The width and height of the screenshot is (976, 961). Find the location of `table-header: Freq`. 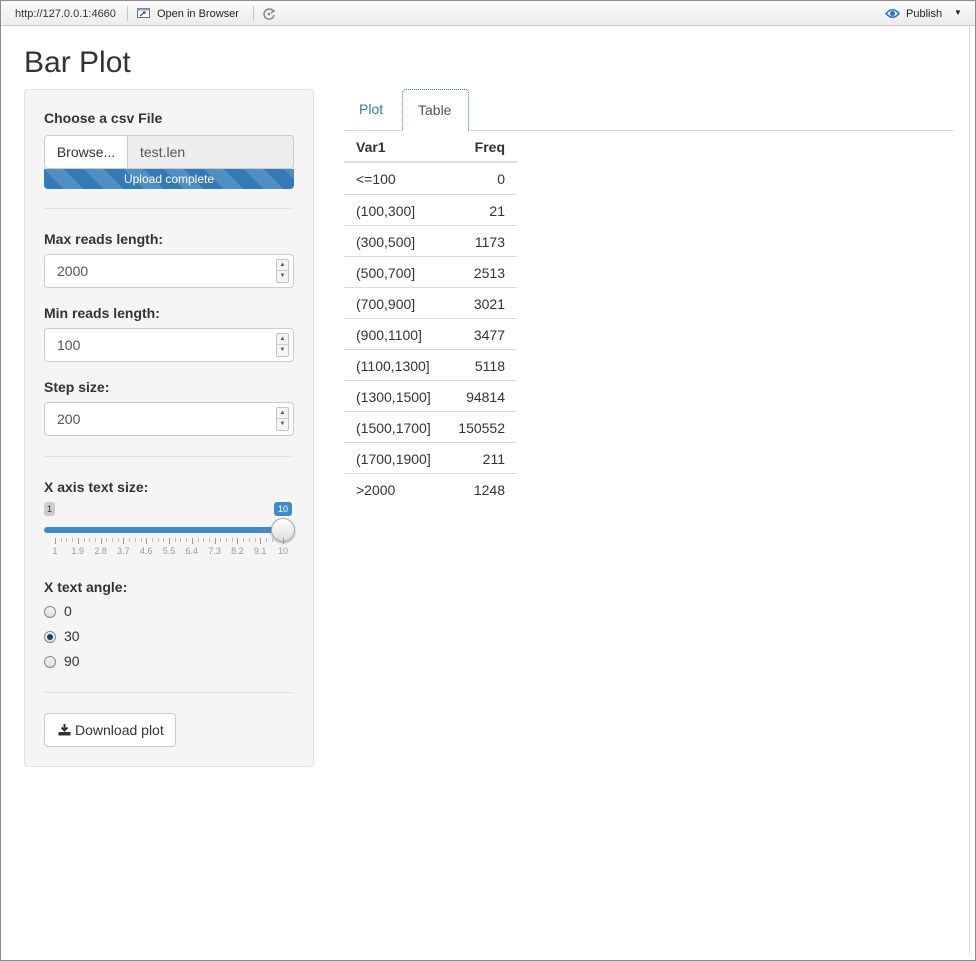

table-header: Freq is located at coordinates (489, 147).